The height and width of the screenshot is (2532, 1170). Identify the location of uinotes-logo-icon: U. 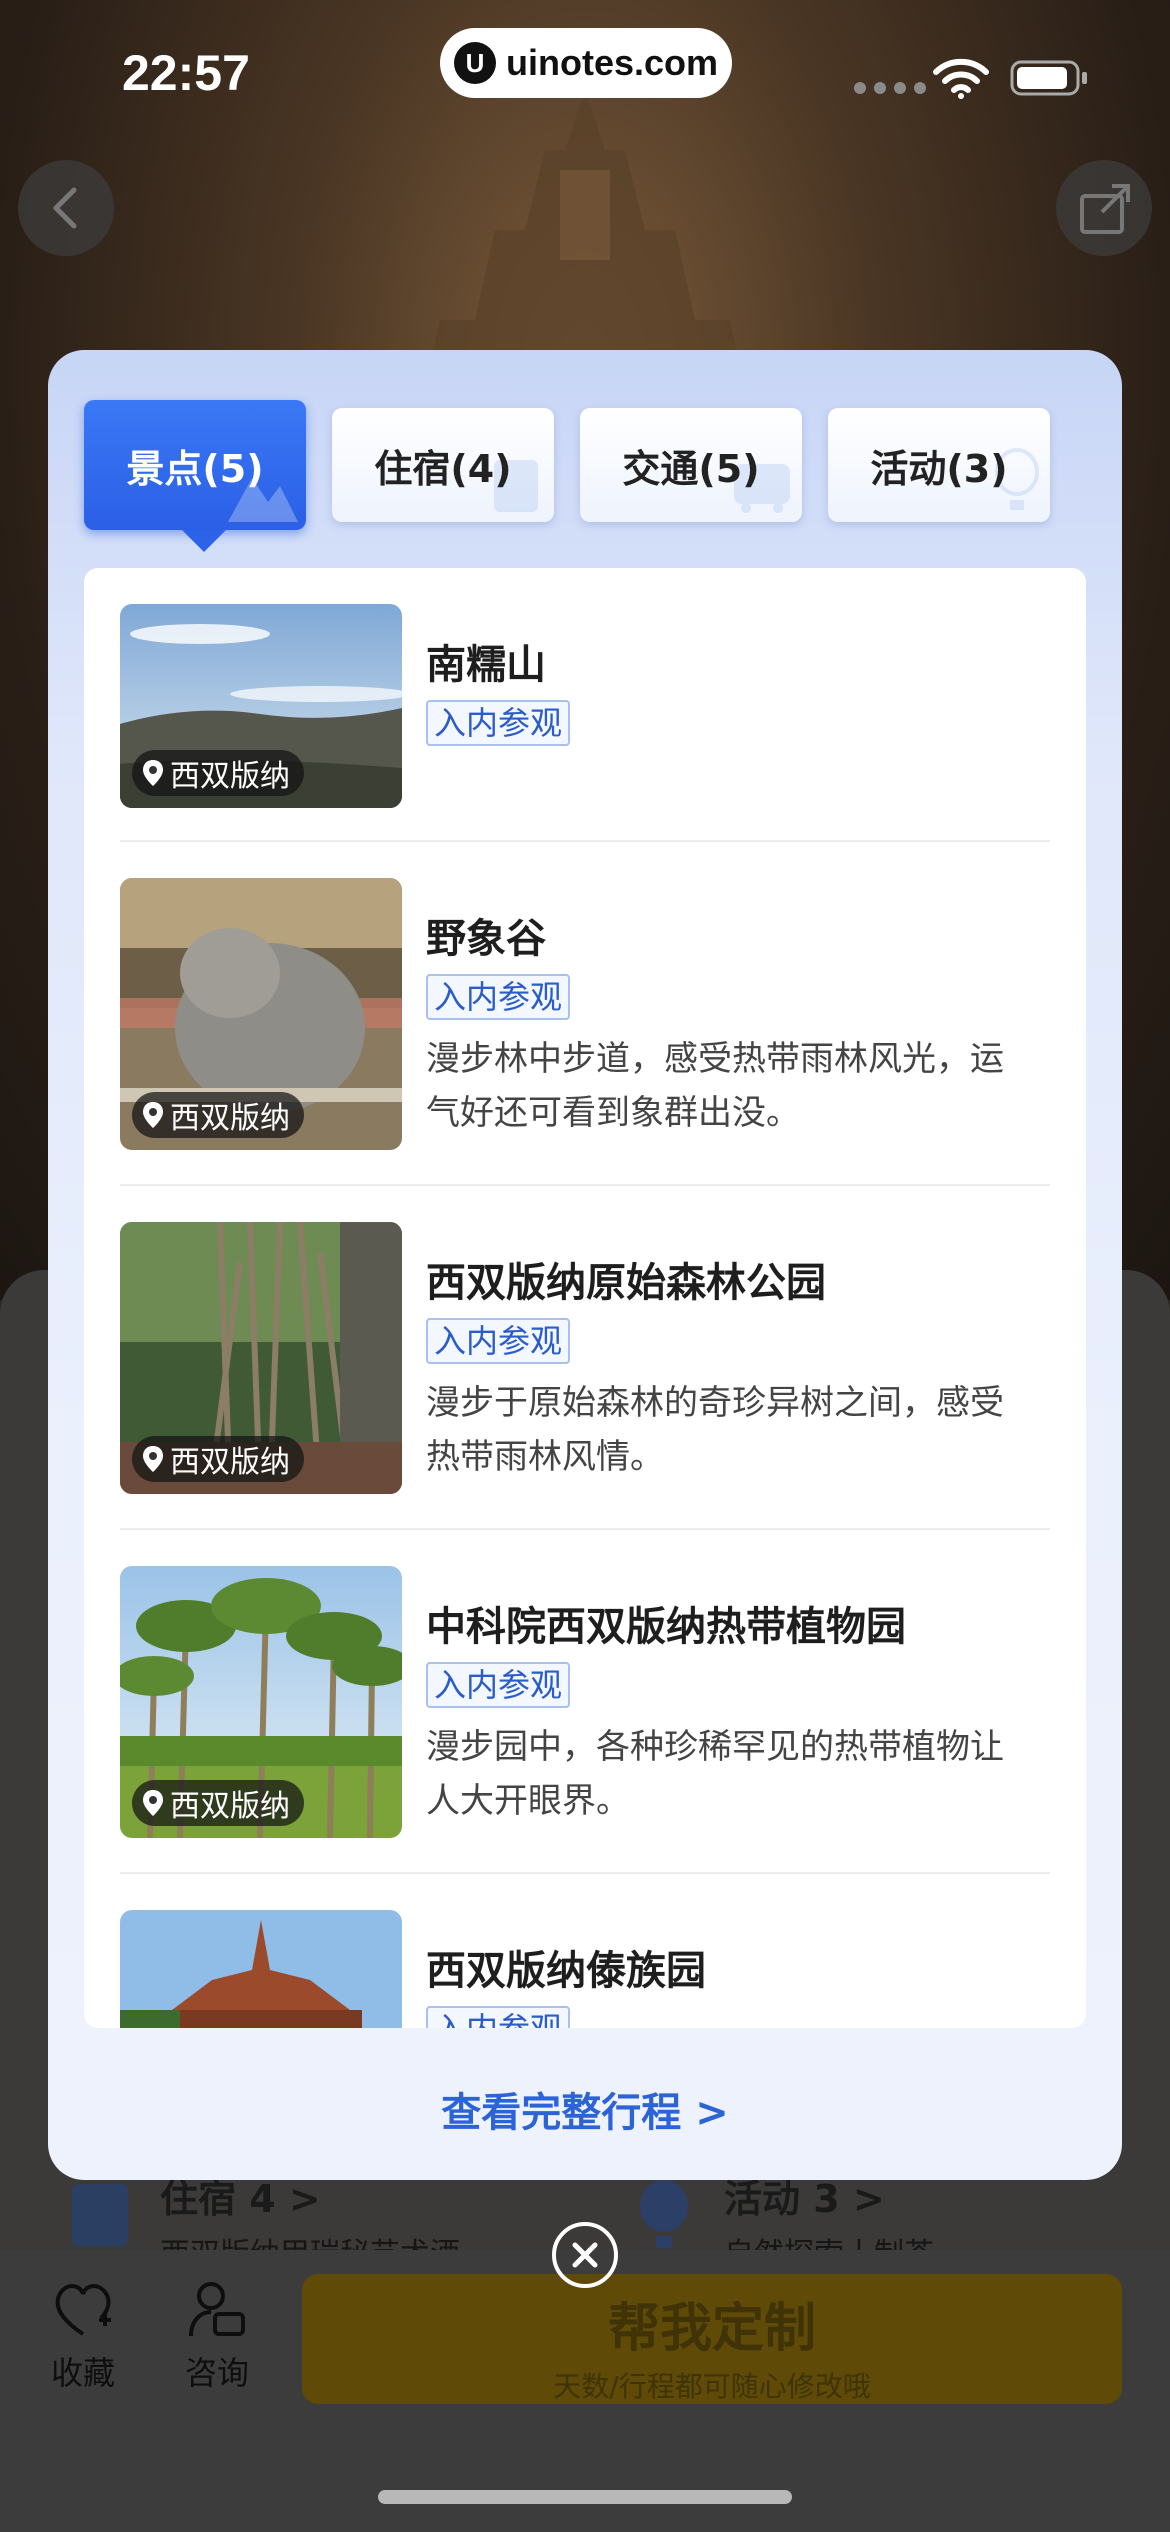
(474, 63).